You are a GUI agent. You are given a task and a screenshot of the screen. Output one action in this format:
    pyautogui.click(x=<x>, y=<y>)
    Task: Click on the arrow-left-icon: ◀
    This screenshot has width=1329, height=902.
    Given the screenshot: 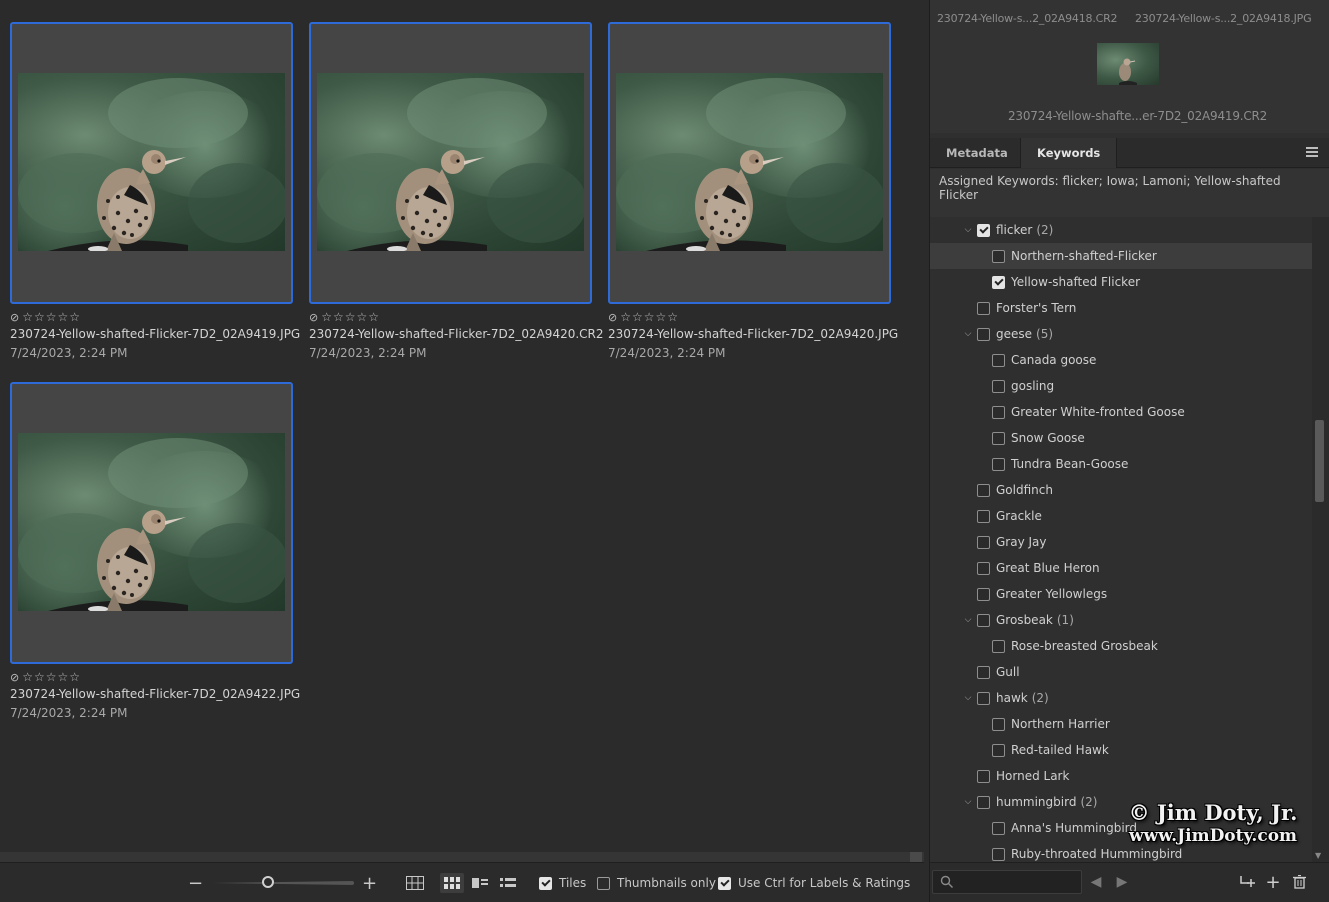 What is the action you would take?
    pyautogui.click(x=1096, y=882)
    